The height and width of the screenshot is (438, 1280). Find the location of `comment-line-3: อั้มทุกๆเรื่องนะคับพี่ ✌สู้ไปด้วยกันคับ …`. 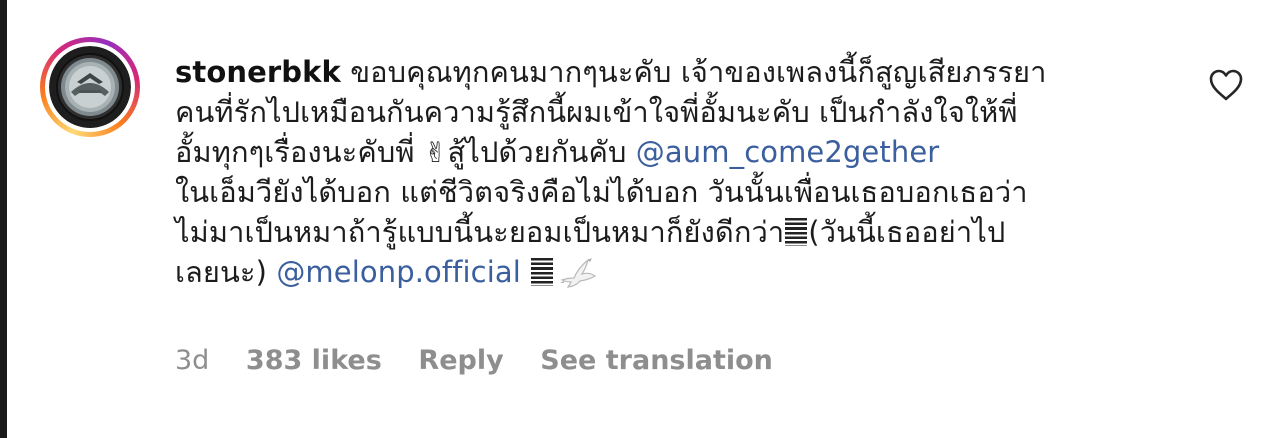

comment-line-3: อั้มทุกๆเรื่องนะคับพี่ ✌สู้ไปด้วยกันคับ … is located at coordinates (680, 152).